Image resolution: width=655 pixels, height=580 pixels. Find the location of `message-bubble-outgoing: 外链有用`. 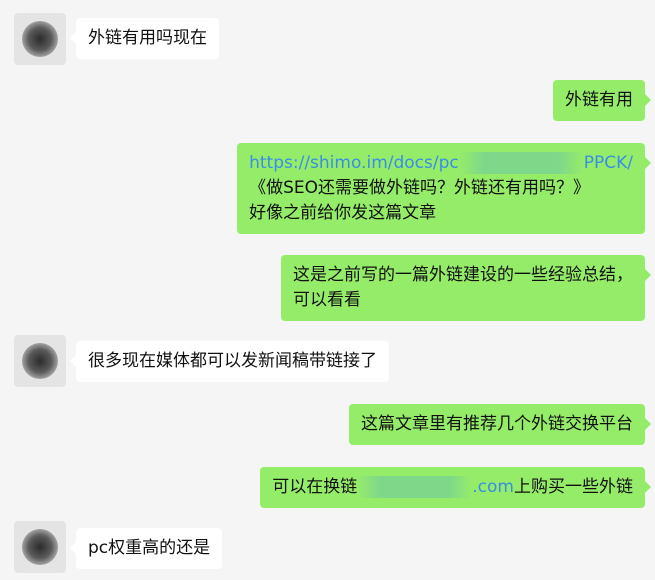

message-bubble-outgoing: 外链有用 is located at coordinates (602, 100).